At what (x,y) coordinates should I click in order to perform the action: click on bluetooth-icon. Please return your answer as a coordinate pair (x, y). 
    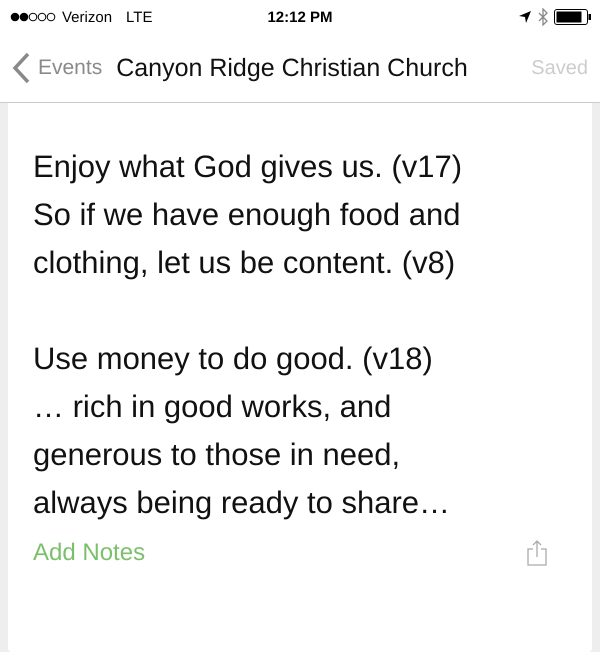
    Looking at the image, I should click on (543, 17).